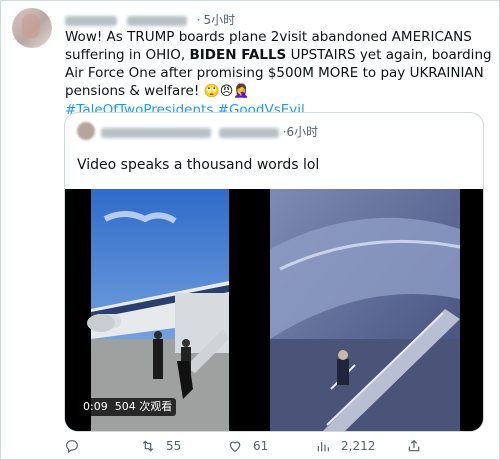  Describe the element at coordinates (247, 446) in the screenshot. I see `like-button: 61` at that location.